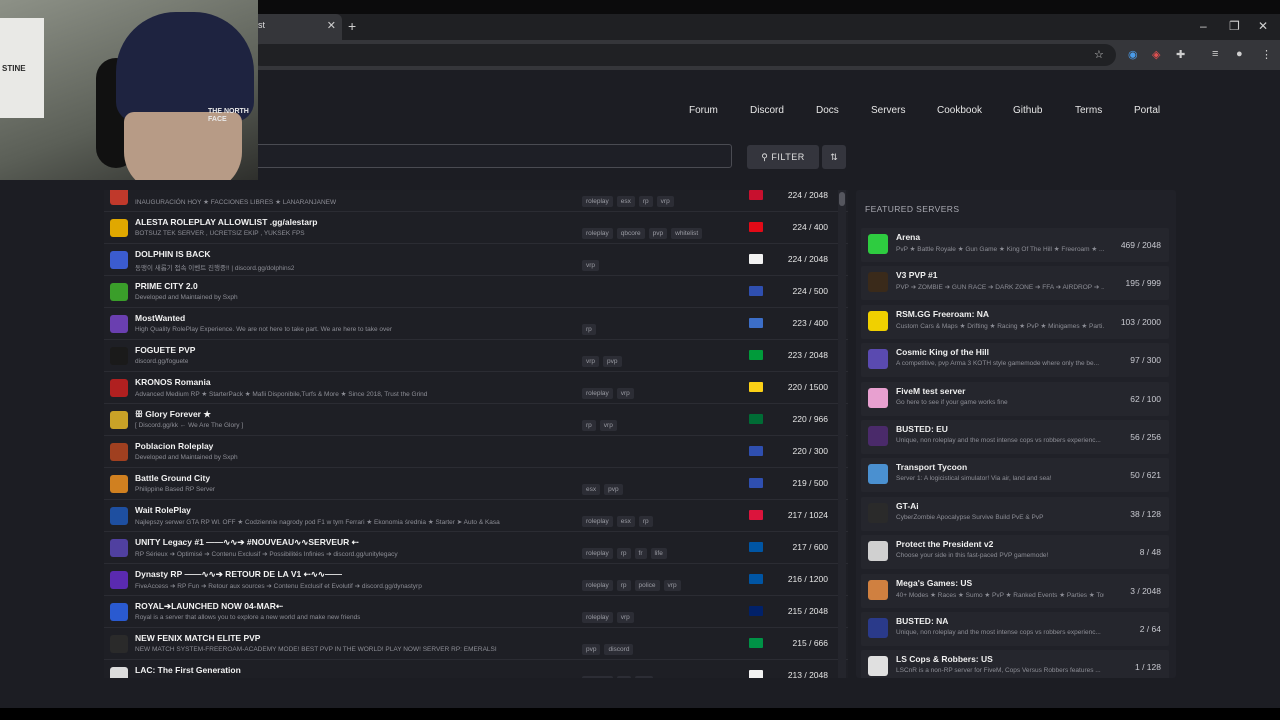 The image size is (1280, 720). What do you see at coordinates (640, 553) in the screenshot?
I see `server-tag: fr` at bounding box center [640, 553].